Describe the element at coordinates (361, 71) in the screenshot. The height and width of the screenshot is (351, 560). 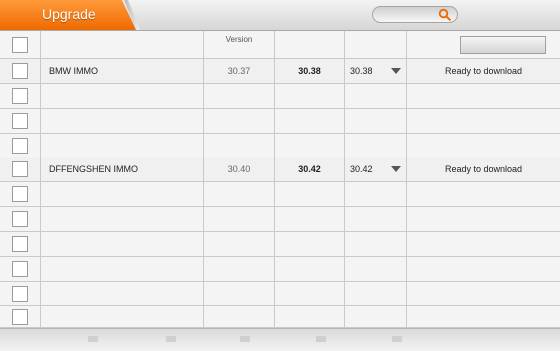
I see `version-select-value: 30.38` at that location.